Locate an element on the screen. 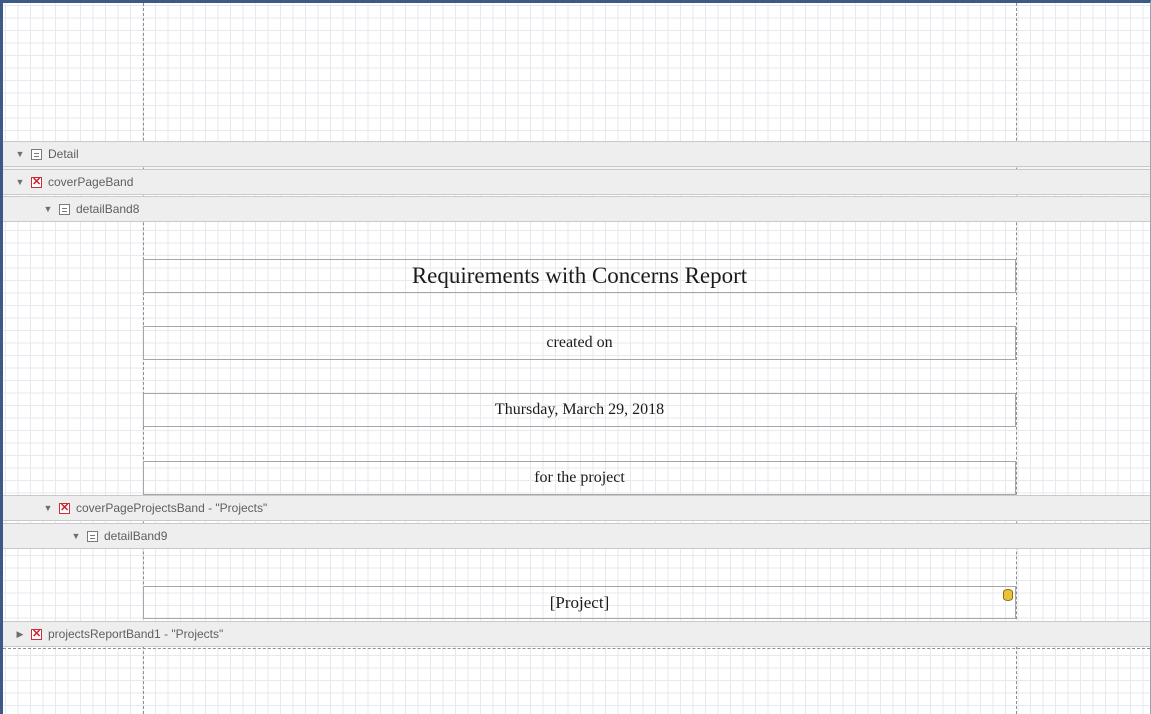  project-field-label: [Project] is located at coordinates (579, 602).